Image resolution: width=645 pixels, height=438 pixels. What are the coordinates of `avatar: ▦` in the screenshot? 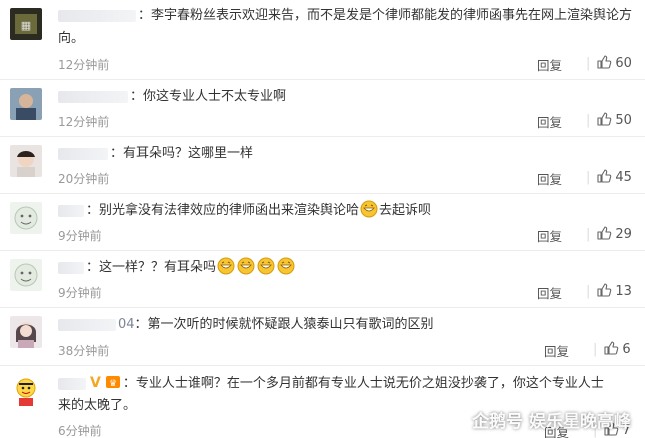 It's located at (26, 24).